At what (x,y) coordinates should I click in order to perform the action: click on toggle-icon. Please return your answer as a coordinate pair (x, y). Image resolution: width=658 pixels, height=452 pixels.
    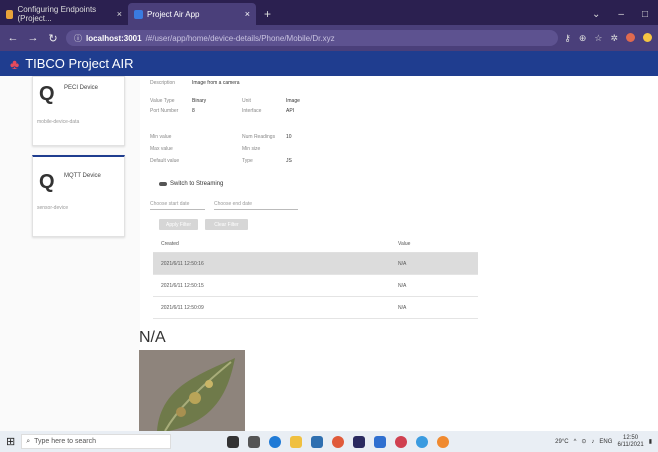
    Looking at the image, I should click on (163, 184).